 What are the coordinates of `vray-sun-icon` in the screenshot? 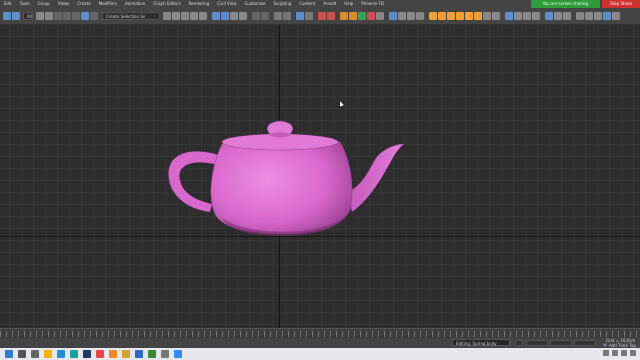 It's located at (451, 16).